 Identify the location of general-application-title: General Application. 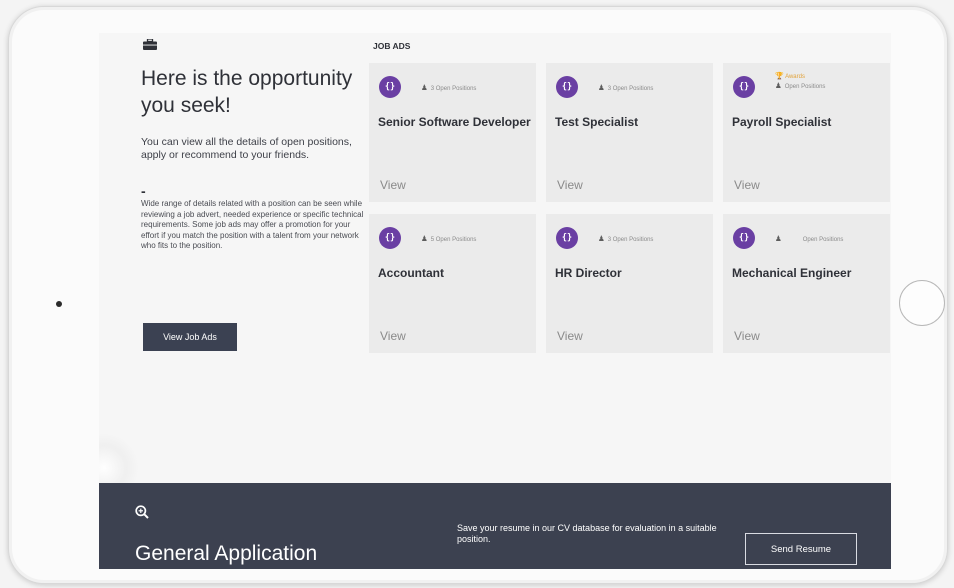
(226, 553).